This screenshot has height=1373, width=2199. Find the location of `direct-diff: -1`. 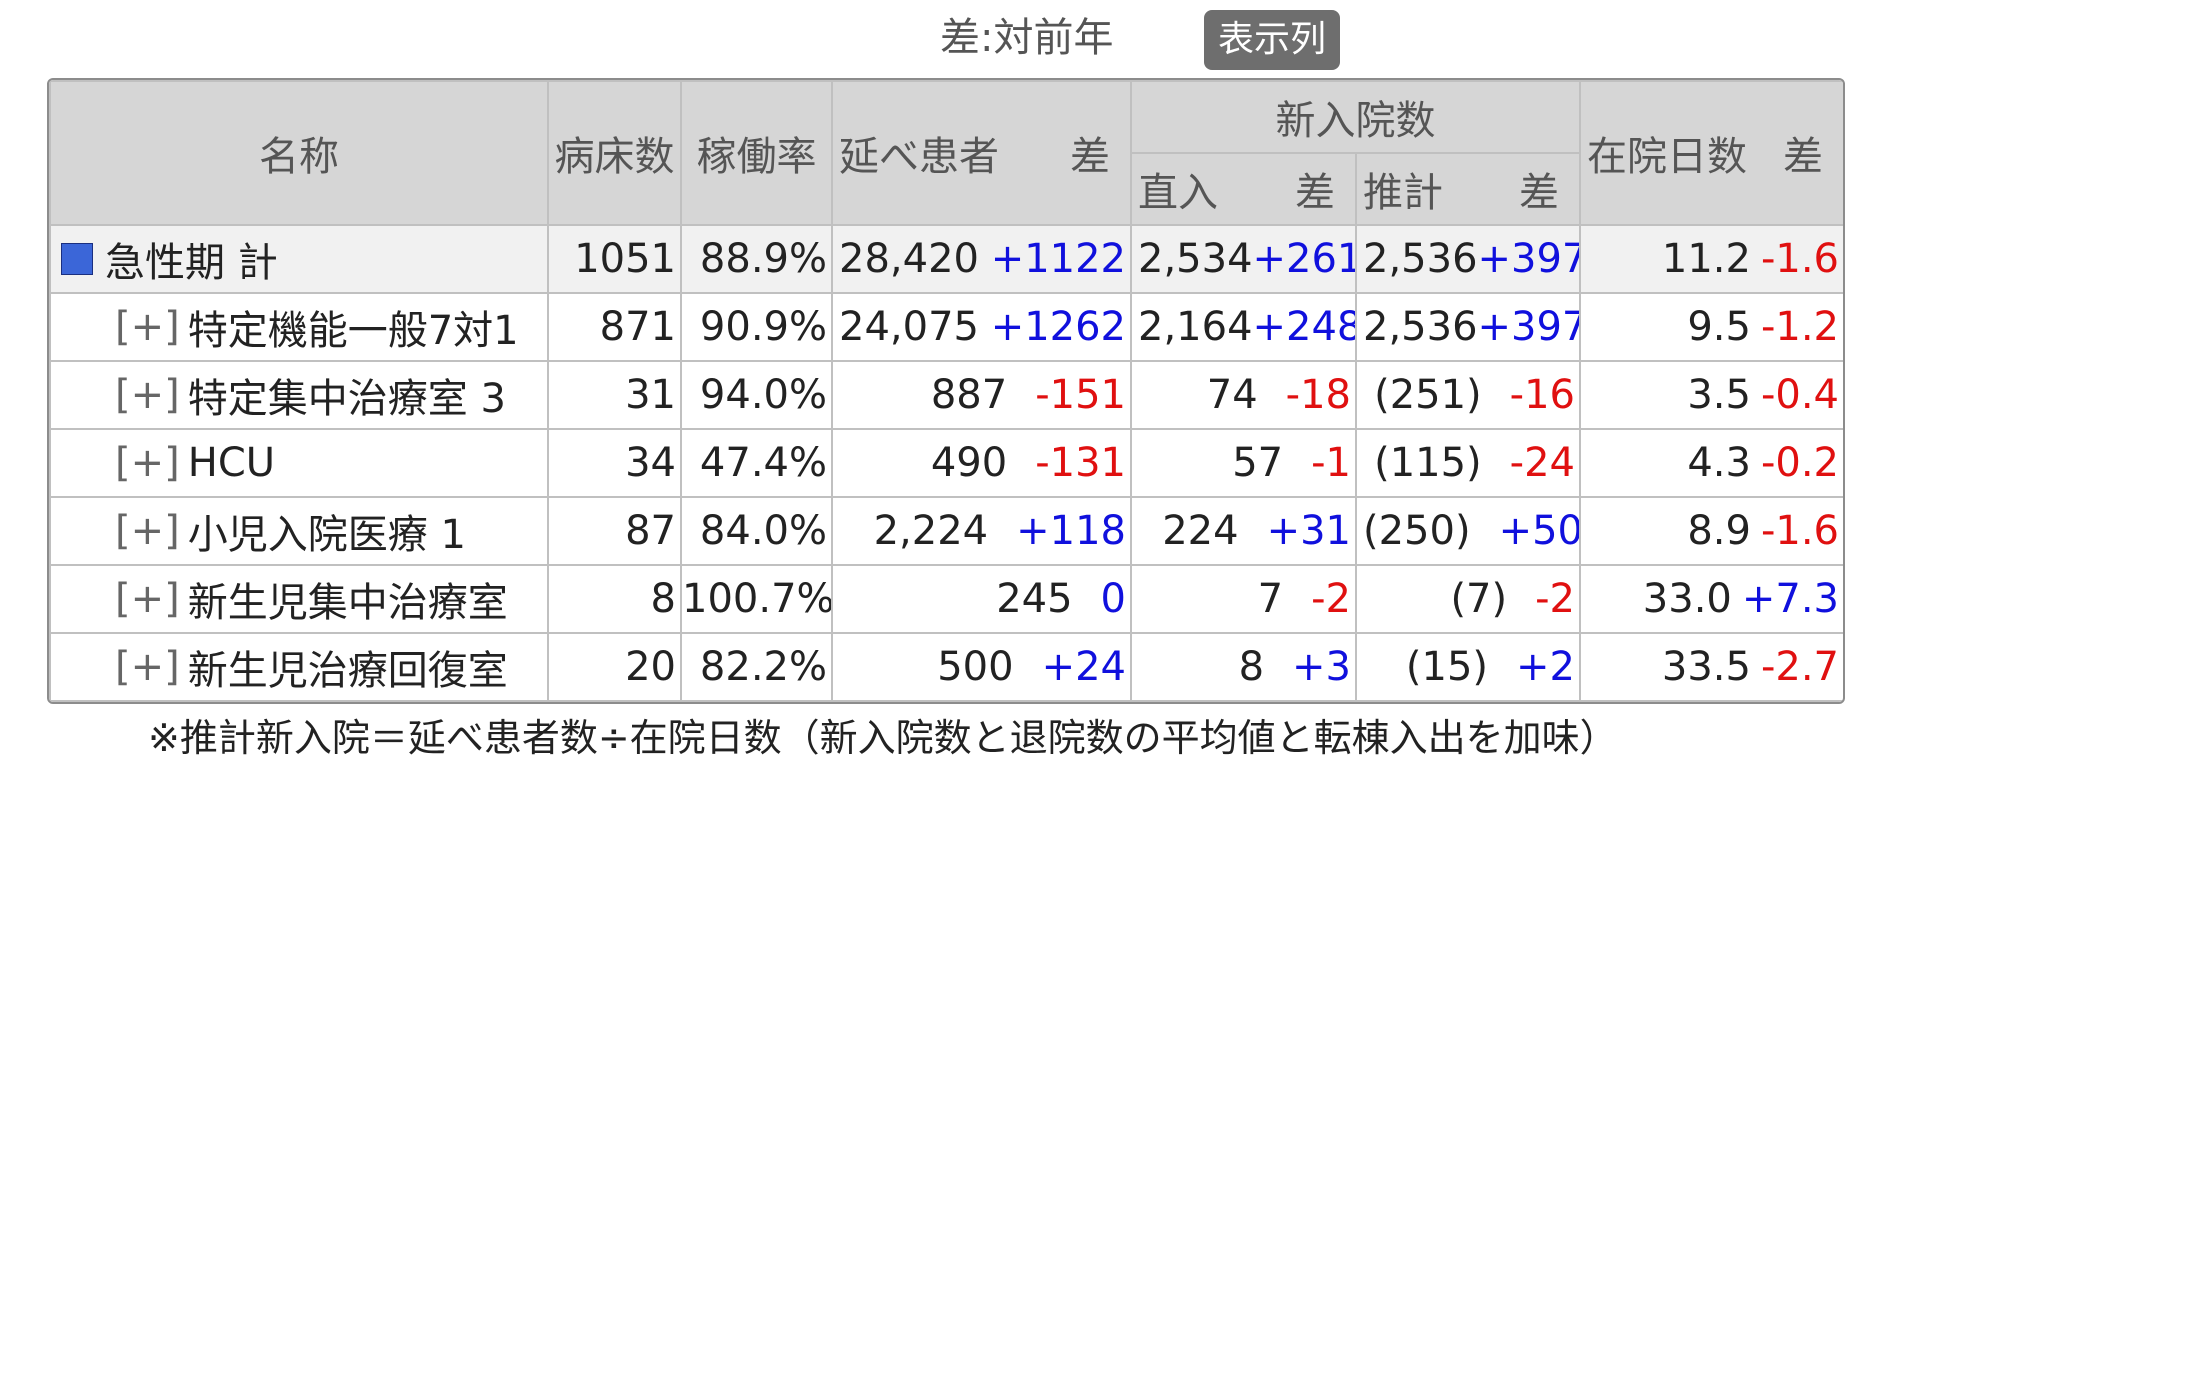

direct-diff: -1 is located at coordinates (1331, 463).